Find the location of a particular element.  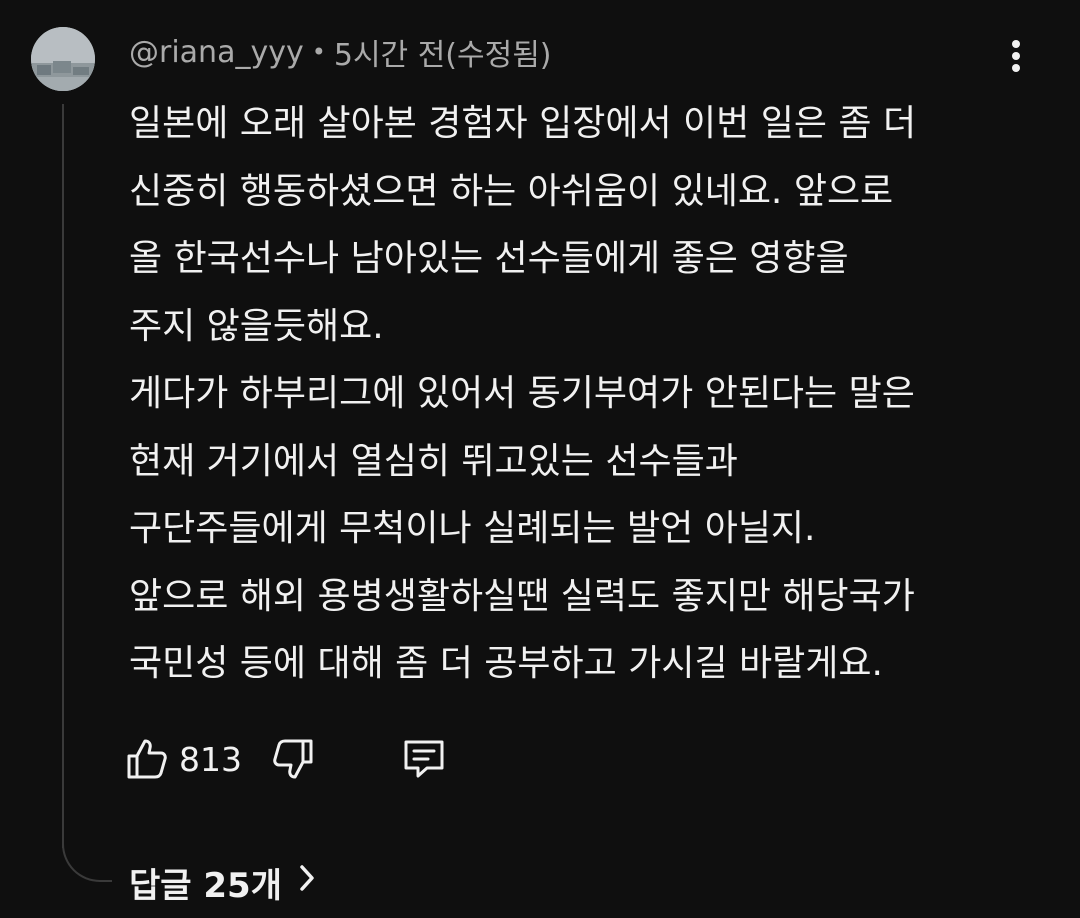

like-count: 813 is located at coordinates (210, 759).